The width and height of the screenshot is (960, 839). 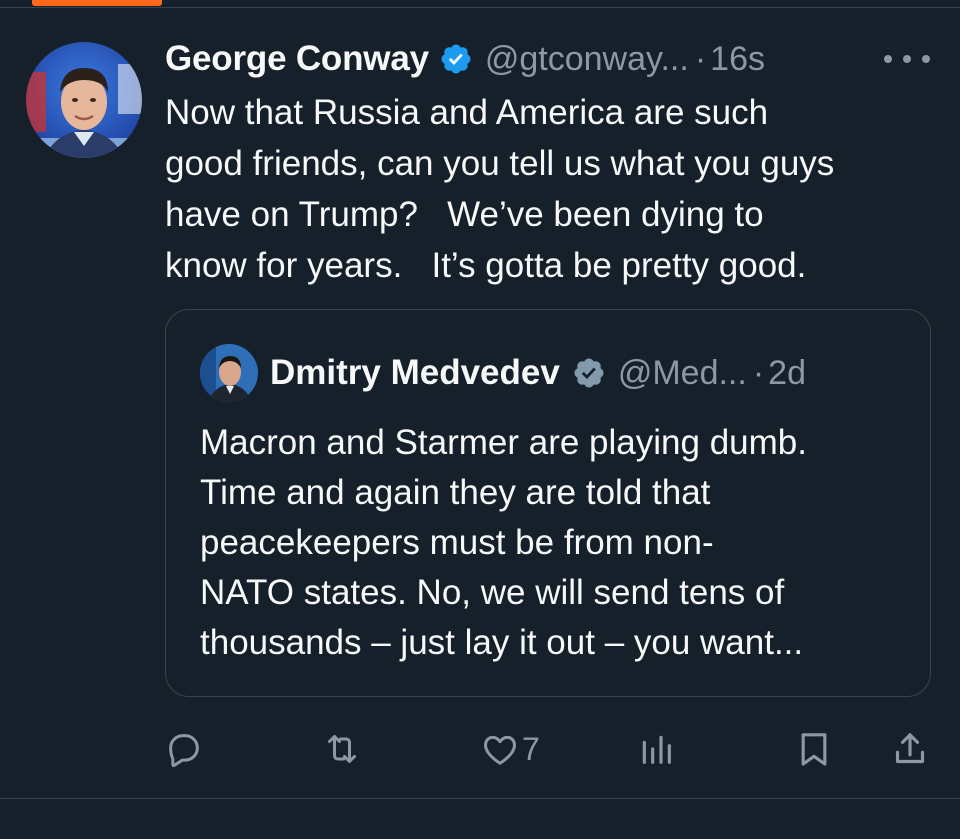 I want to click on top-accent-bar, so click(x=97, y=3).